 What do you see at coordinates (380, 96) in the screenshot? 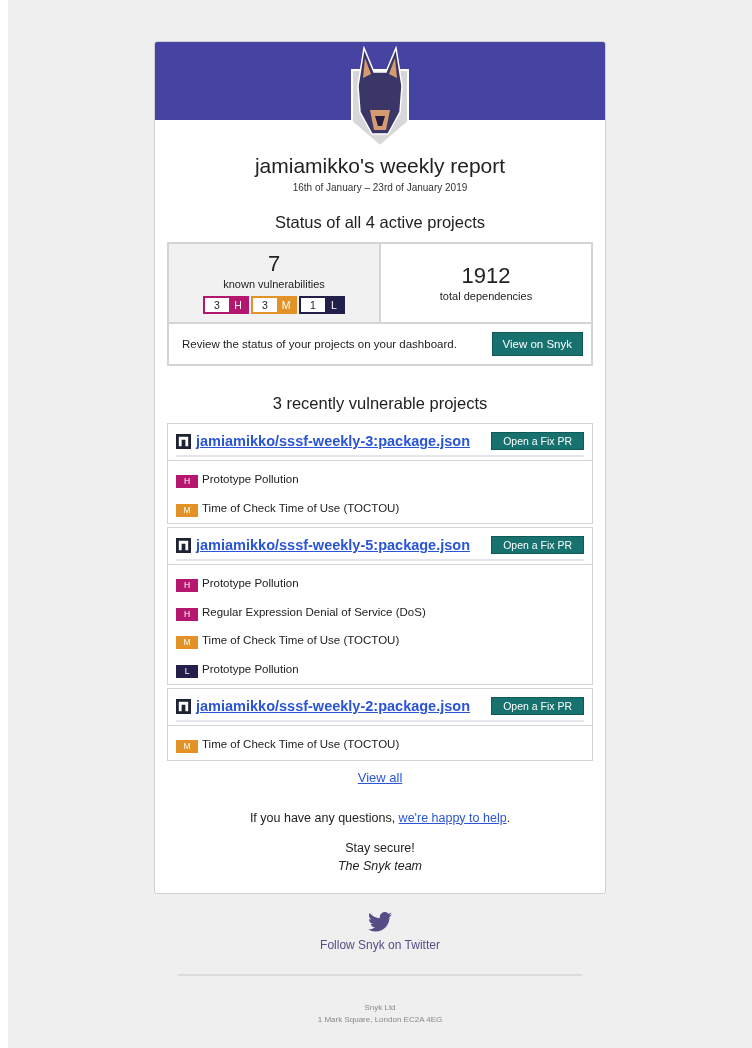
I see `dog-logo-icon` at bounding box center [380, 96].